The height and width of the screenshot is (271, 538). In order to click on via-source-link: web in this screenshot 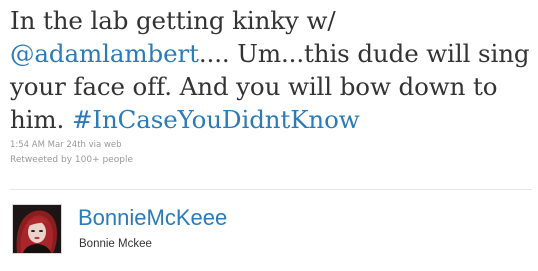, I will do `click(113, 145)`.